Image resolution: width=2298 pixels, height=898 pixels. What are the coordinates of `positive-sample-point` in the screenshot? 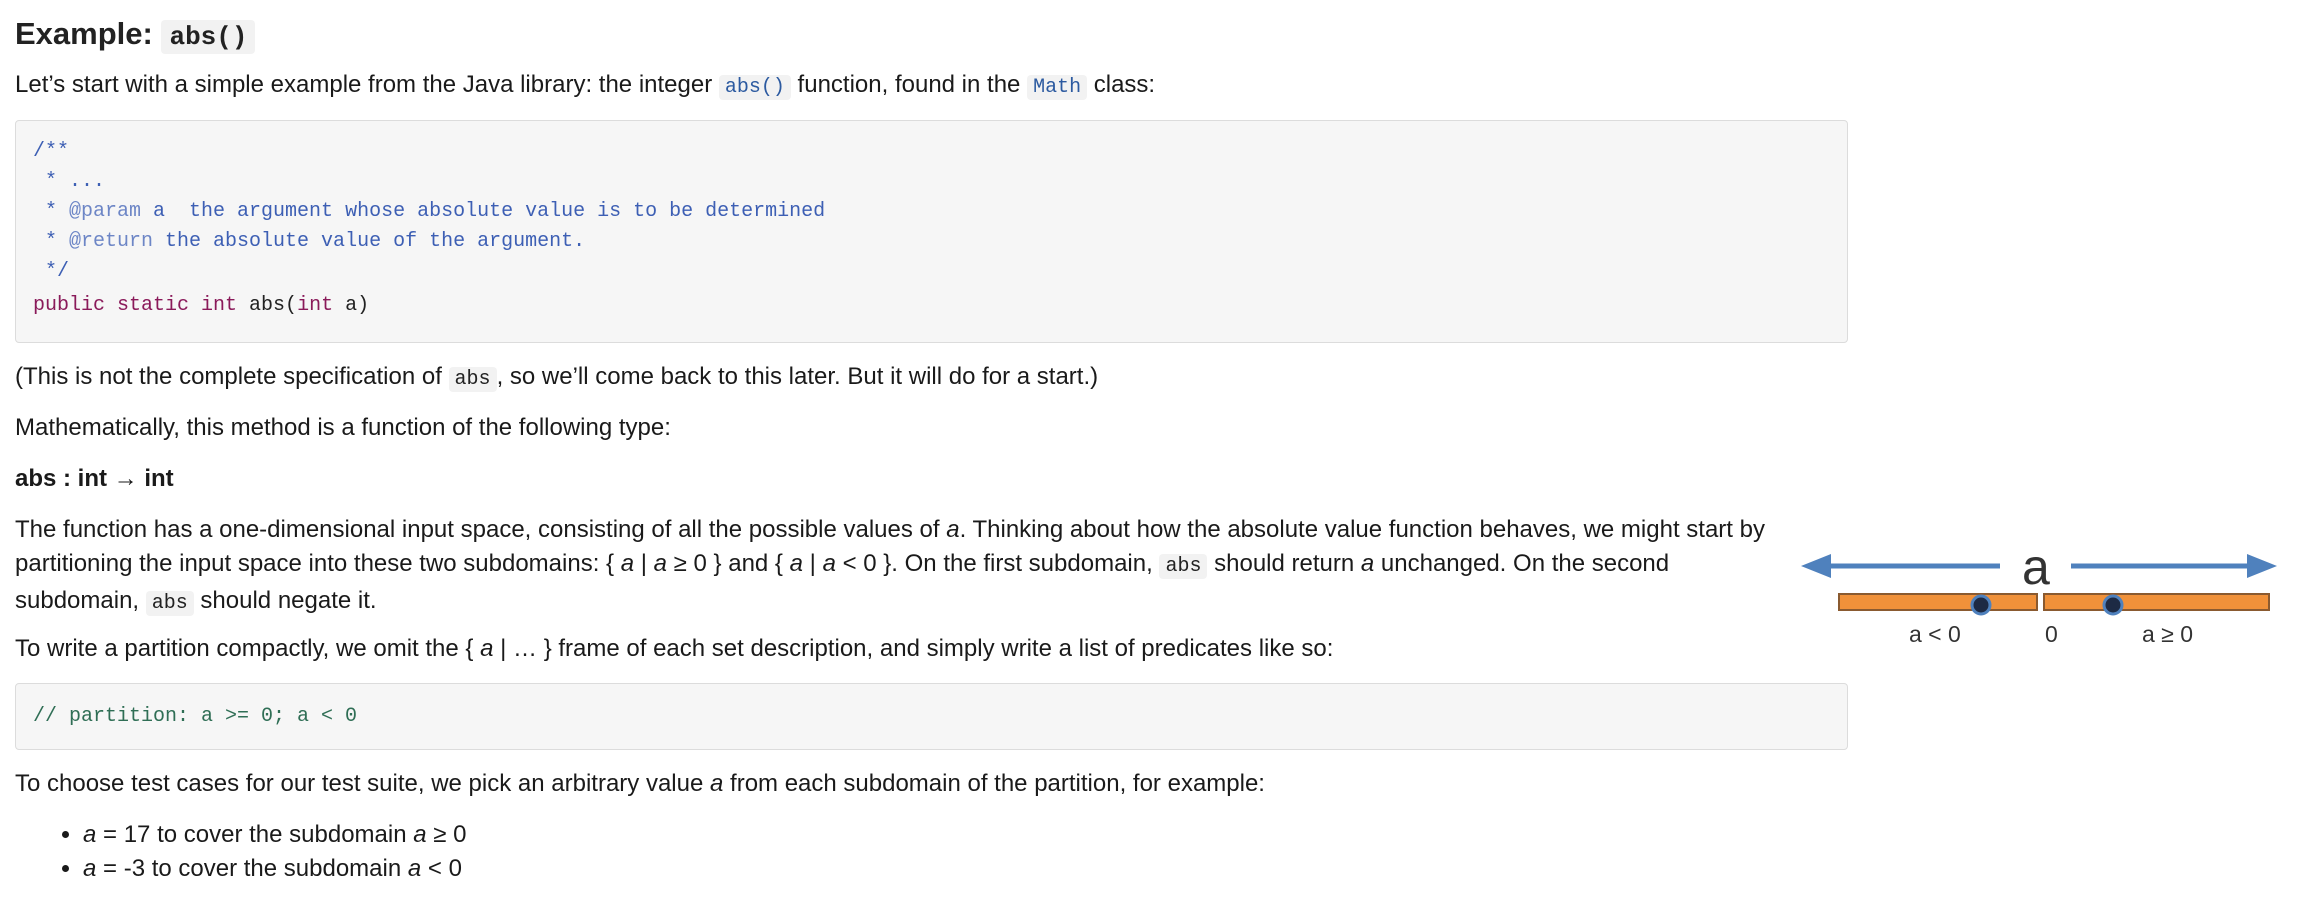 It's located at (2113, 605).